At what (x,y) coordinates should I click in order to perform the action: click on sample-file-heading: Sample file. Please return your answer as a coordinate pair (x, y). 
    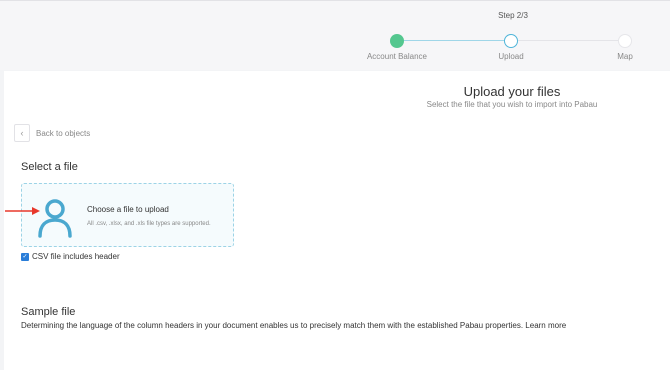
    Looking at the image, I should click on (48, 312).